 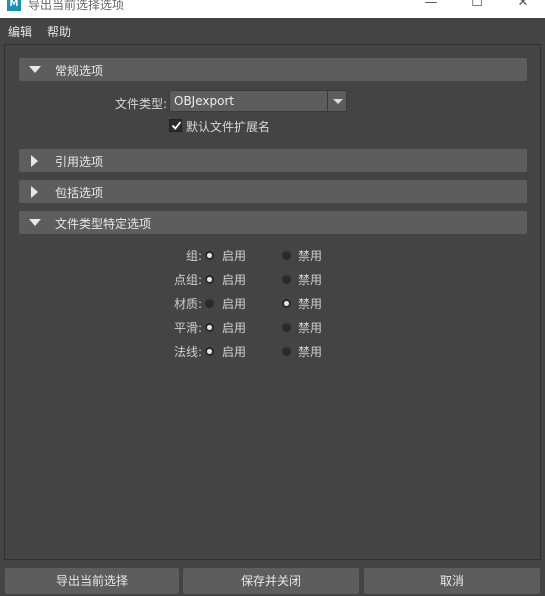 I want to click on section-file-type-specific-label: 文件类型特定选项, so click(x=103, y=224).